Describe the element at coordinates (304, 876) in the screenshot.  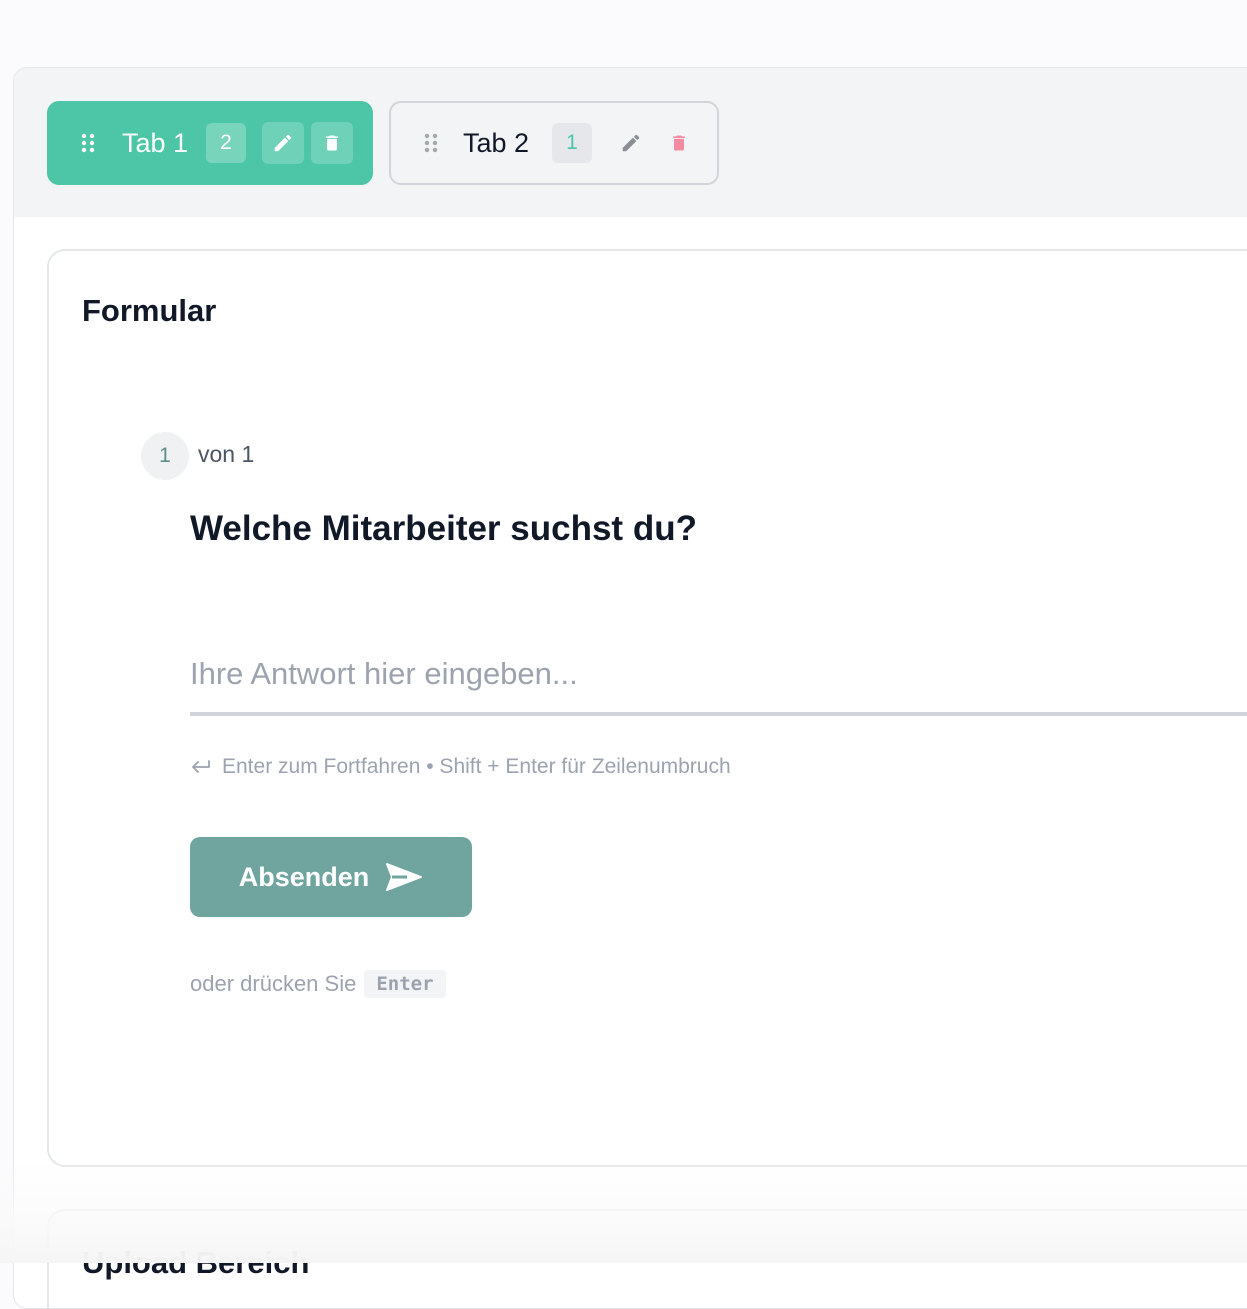
I see `submit-button-label: Absenden` at that location.